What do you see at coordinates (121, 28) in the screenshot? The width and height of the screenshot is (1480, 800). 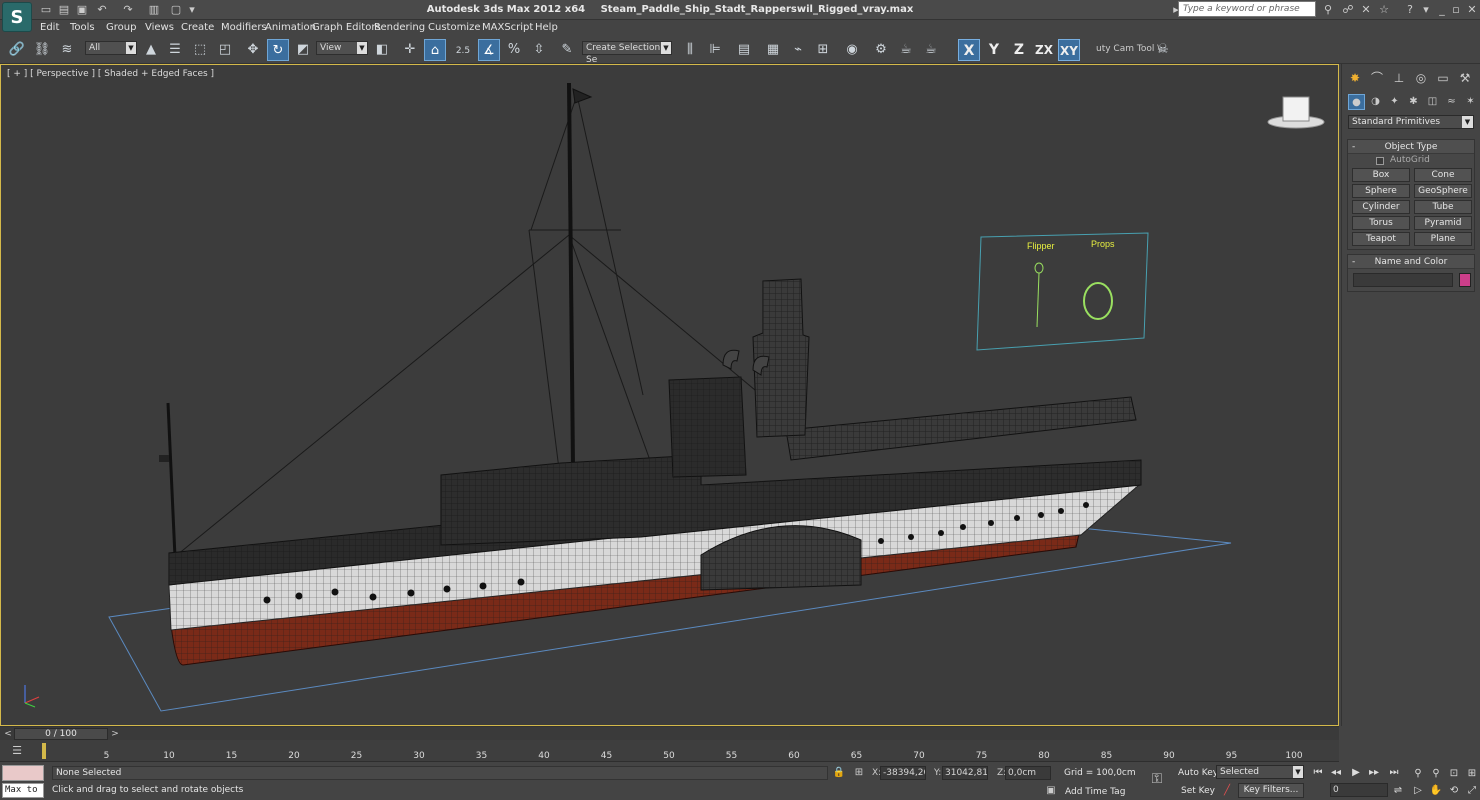 I see `menu-group: Group` at bounding box center [121, 28].